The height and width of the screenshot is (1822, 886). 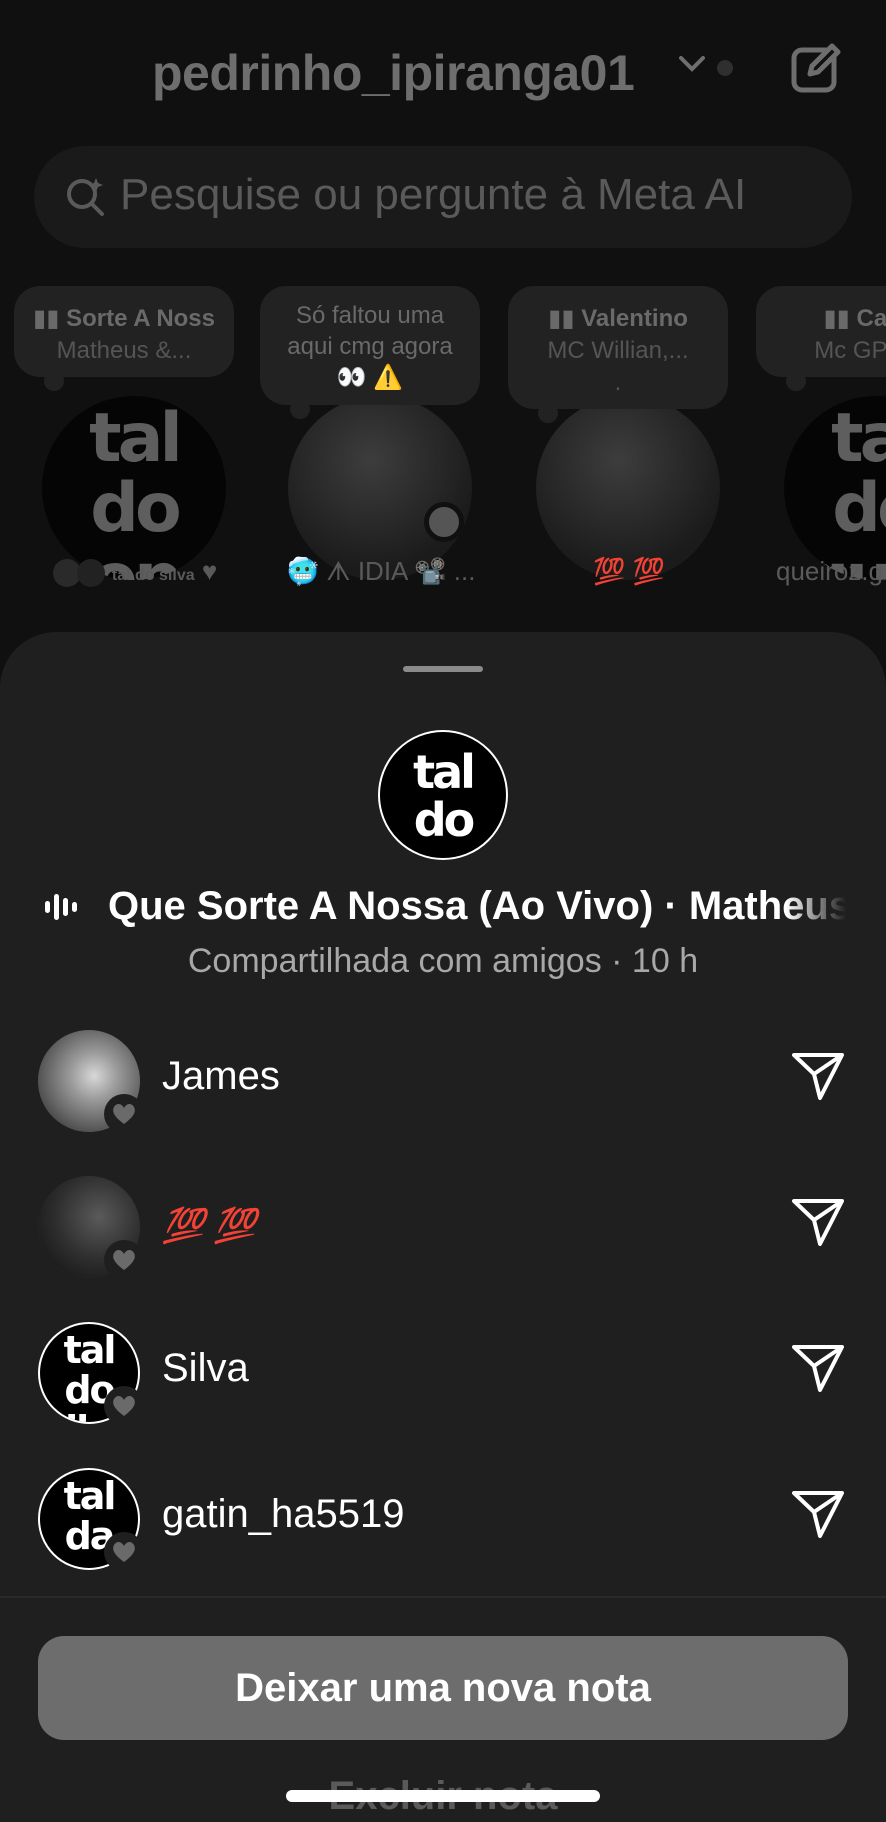 What do you see at coordinates (443, 1796) in the screenshot?
I see `home-indicator` at bounding box center [443, 1796].